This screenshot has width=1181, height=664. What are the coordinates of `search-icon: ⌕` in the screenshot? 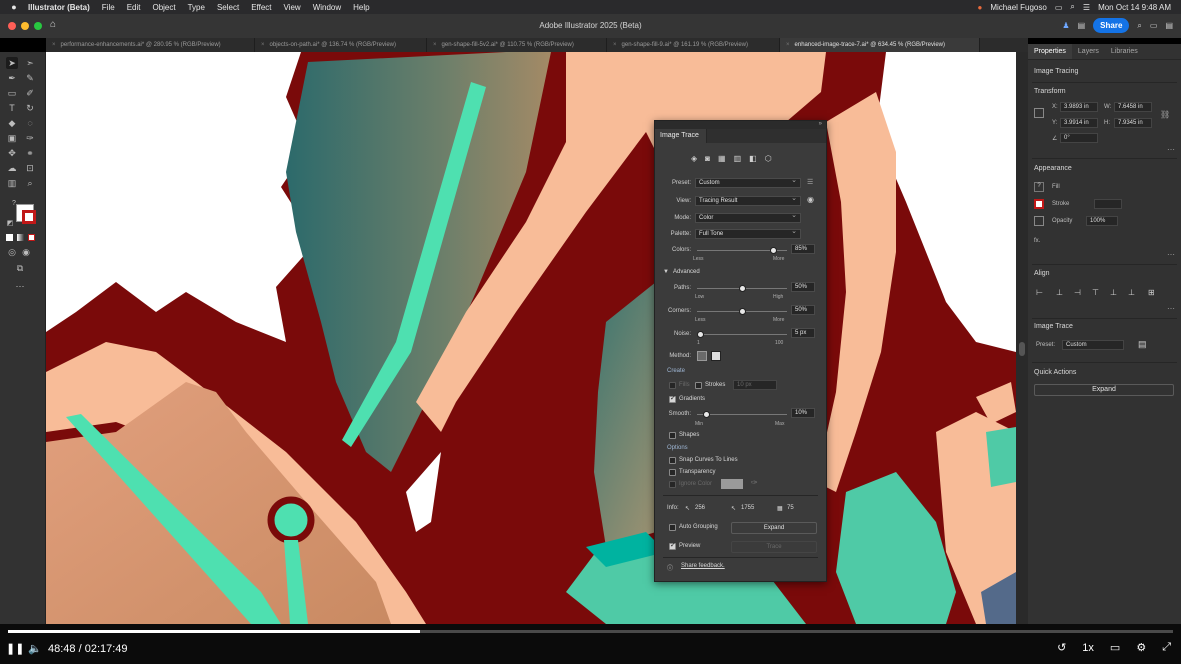 It's located at (1072, 7).